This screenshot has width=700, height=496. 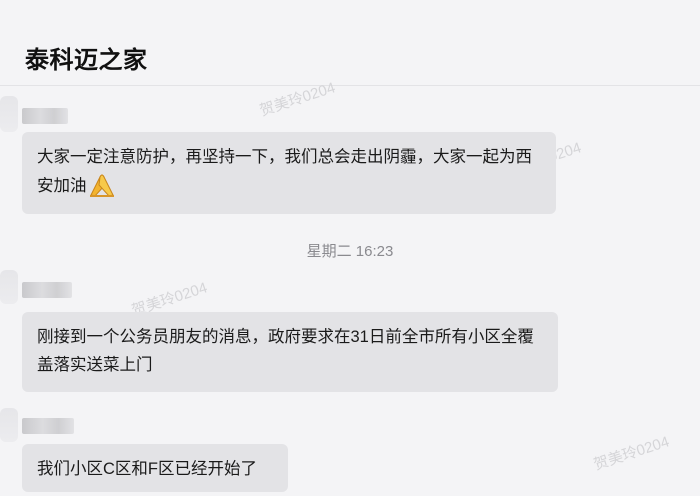 What do you see at coordinates (289, 173) in the screenshot?
I see `message-bubble: 大家一定注意防护，再坚持一下，我们总会走出阴霾，大家一起为西安加油` at bounding box center [289, 173].